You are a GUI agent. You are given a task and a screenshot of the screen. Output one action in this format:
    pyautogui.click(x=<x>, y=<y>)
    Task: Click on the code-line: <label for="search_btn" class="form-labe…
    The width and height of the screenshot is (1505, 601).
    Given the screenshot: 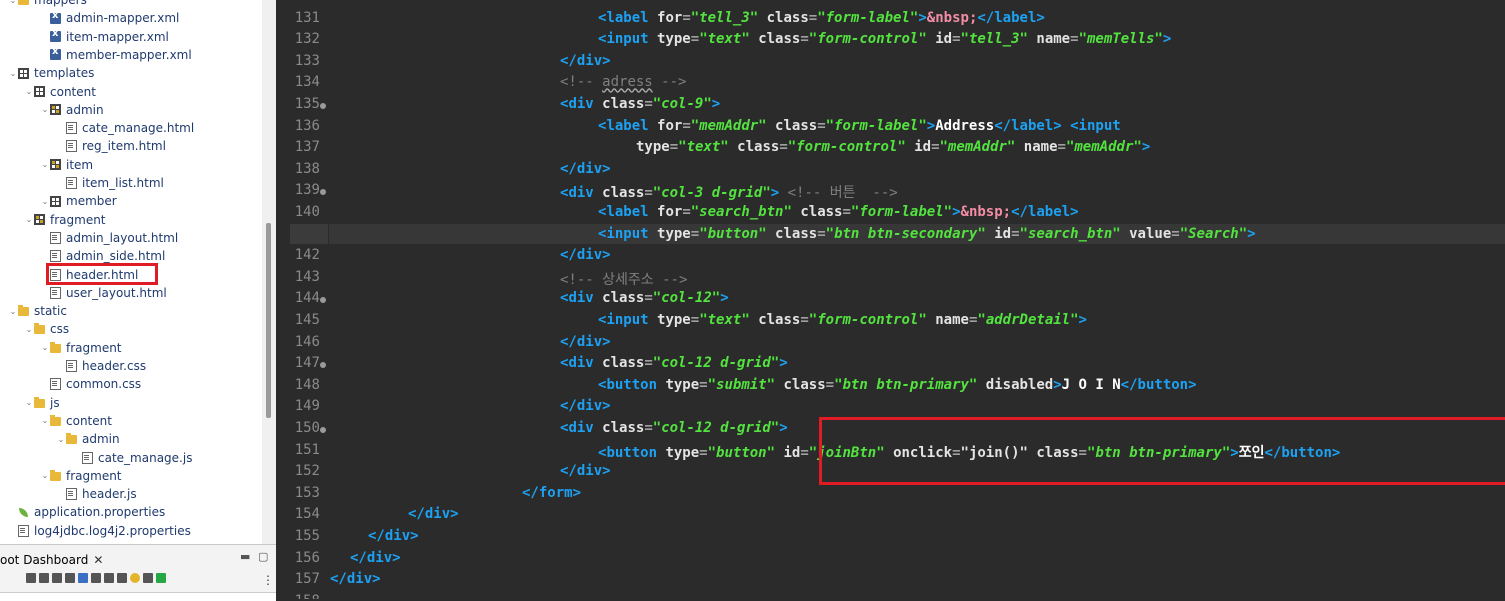 What is the action you would take?
    pyautogui.click(x=838, y=212)
    